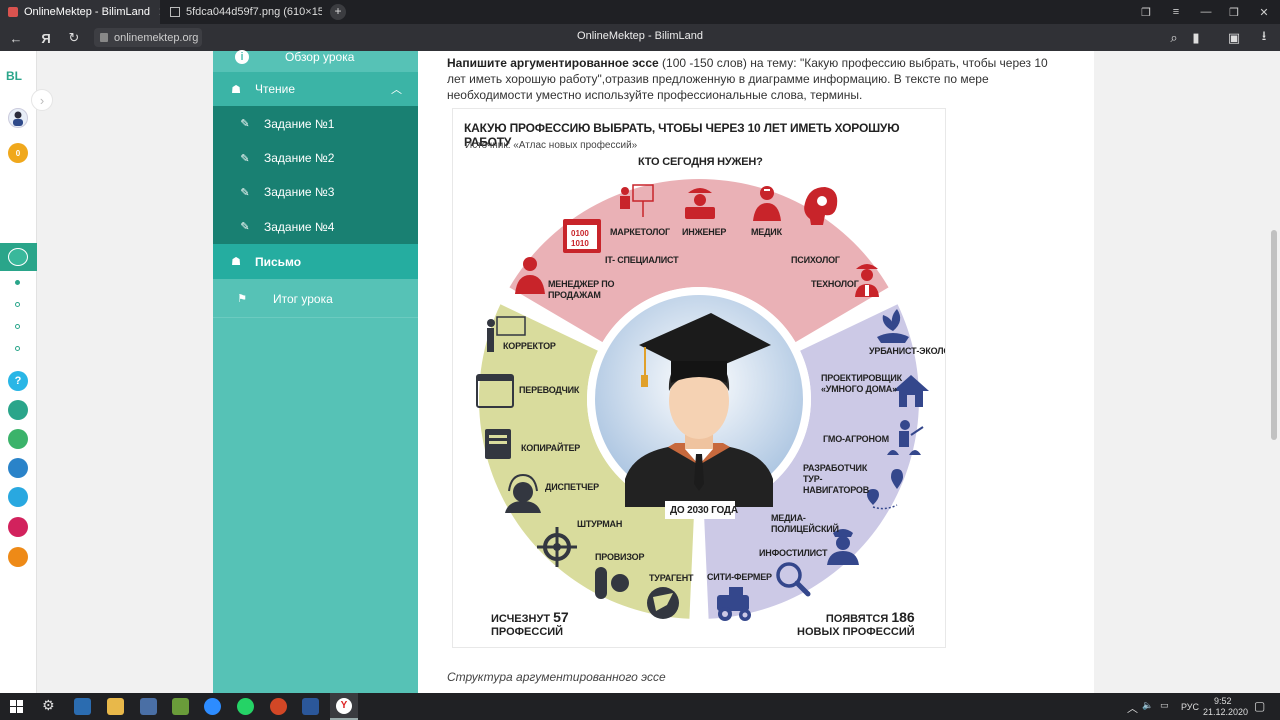 The height and width of the screenshot is (720, 1280). I want to click on avatar, so click(18, 118).